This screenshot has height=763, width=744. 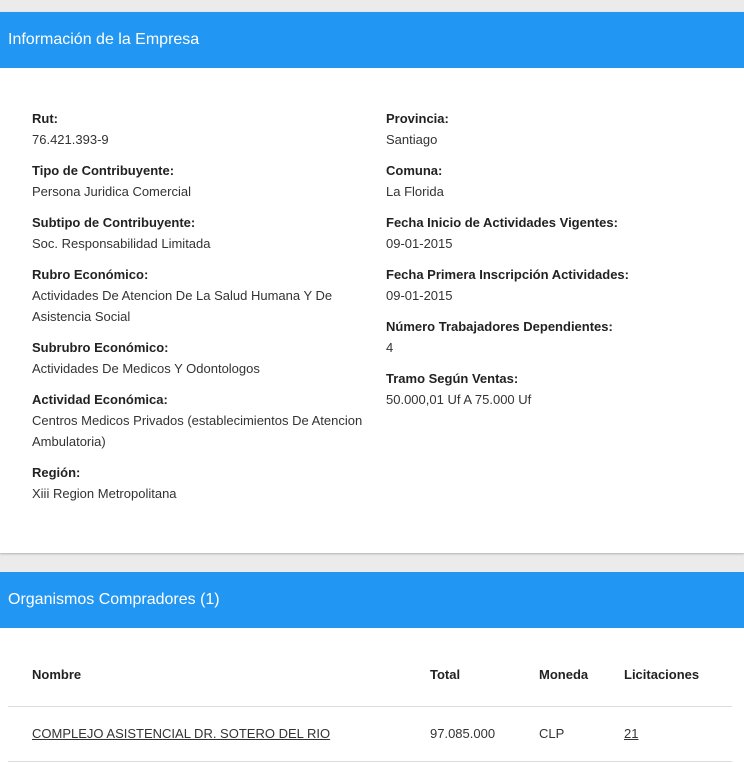 What do you see at coordinates (552, 733) in the screenshot?
I see `buyer-currency: CLP` at bounding box center [552, 733].